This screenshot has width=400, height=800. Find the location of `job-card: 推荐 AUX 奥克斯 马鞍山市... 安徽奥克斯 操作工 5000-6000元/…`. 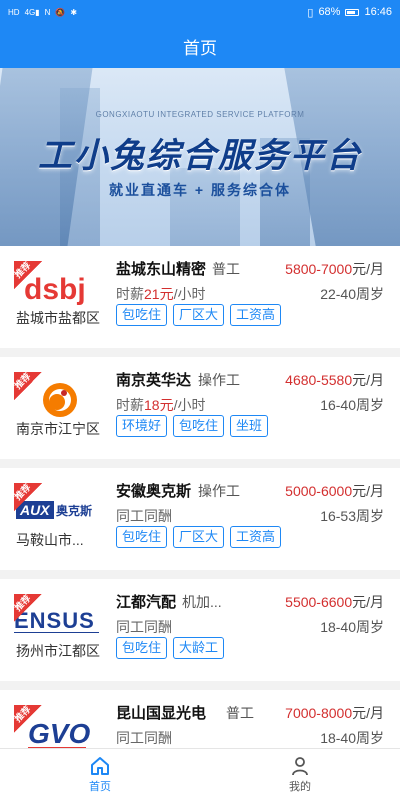

job-card: 推荐 AUX 奥克斯 马鞍山市... 安徽奥克斯 操作工 5000-6000元/… is located at coordinates (200, 523).